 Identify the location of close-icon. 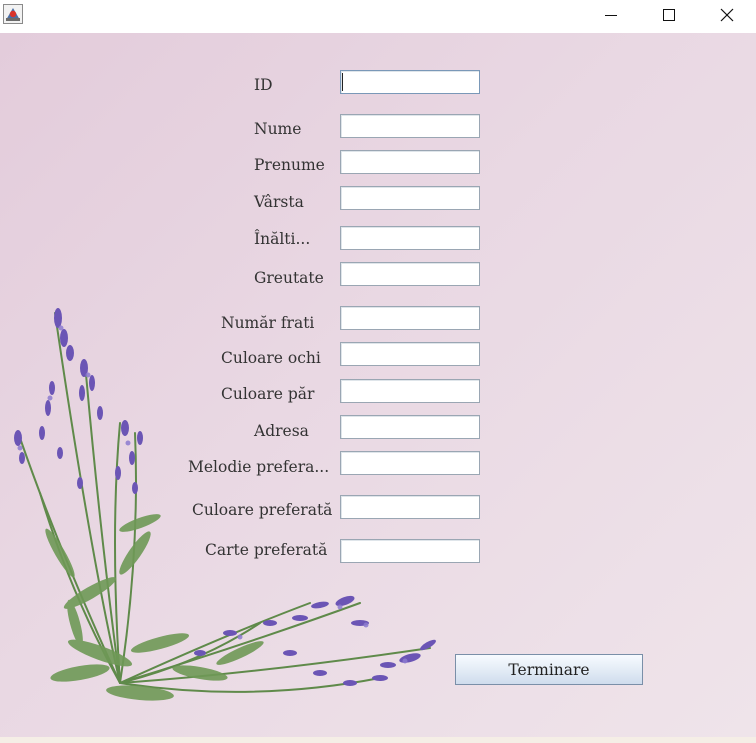
(727, 14).